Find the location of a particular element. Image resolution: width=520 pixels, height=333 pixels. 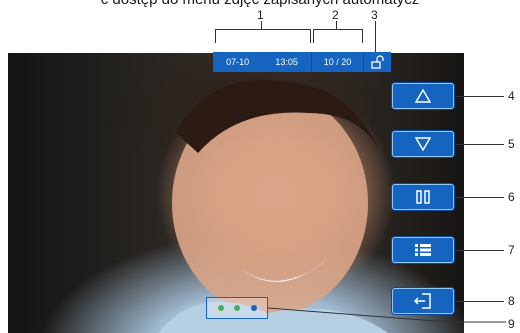

callout-4: 4 is located at coordinates (511, 96).